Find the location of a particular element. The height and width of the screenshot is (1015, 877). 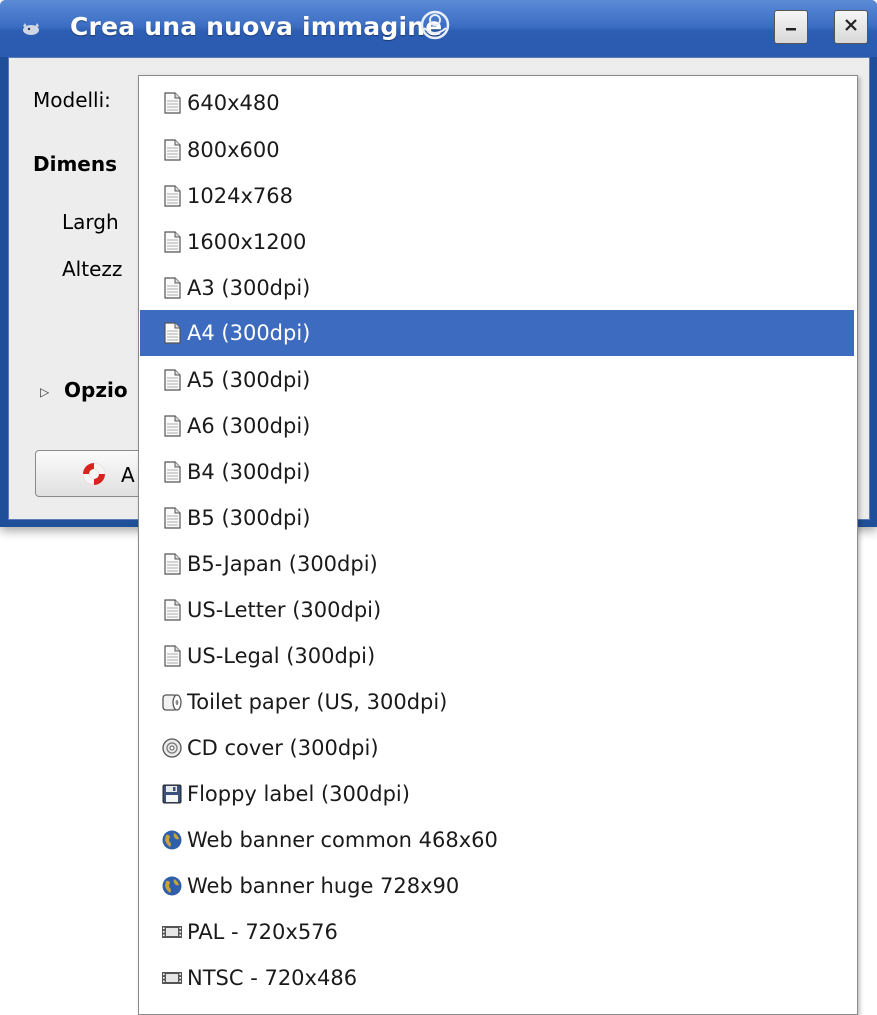

width-label: Largh is located at coordinates (90, 222).